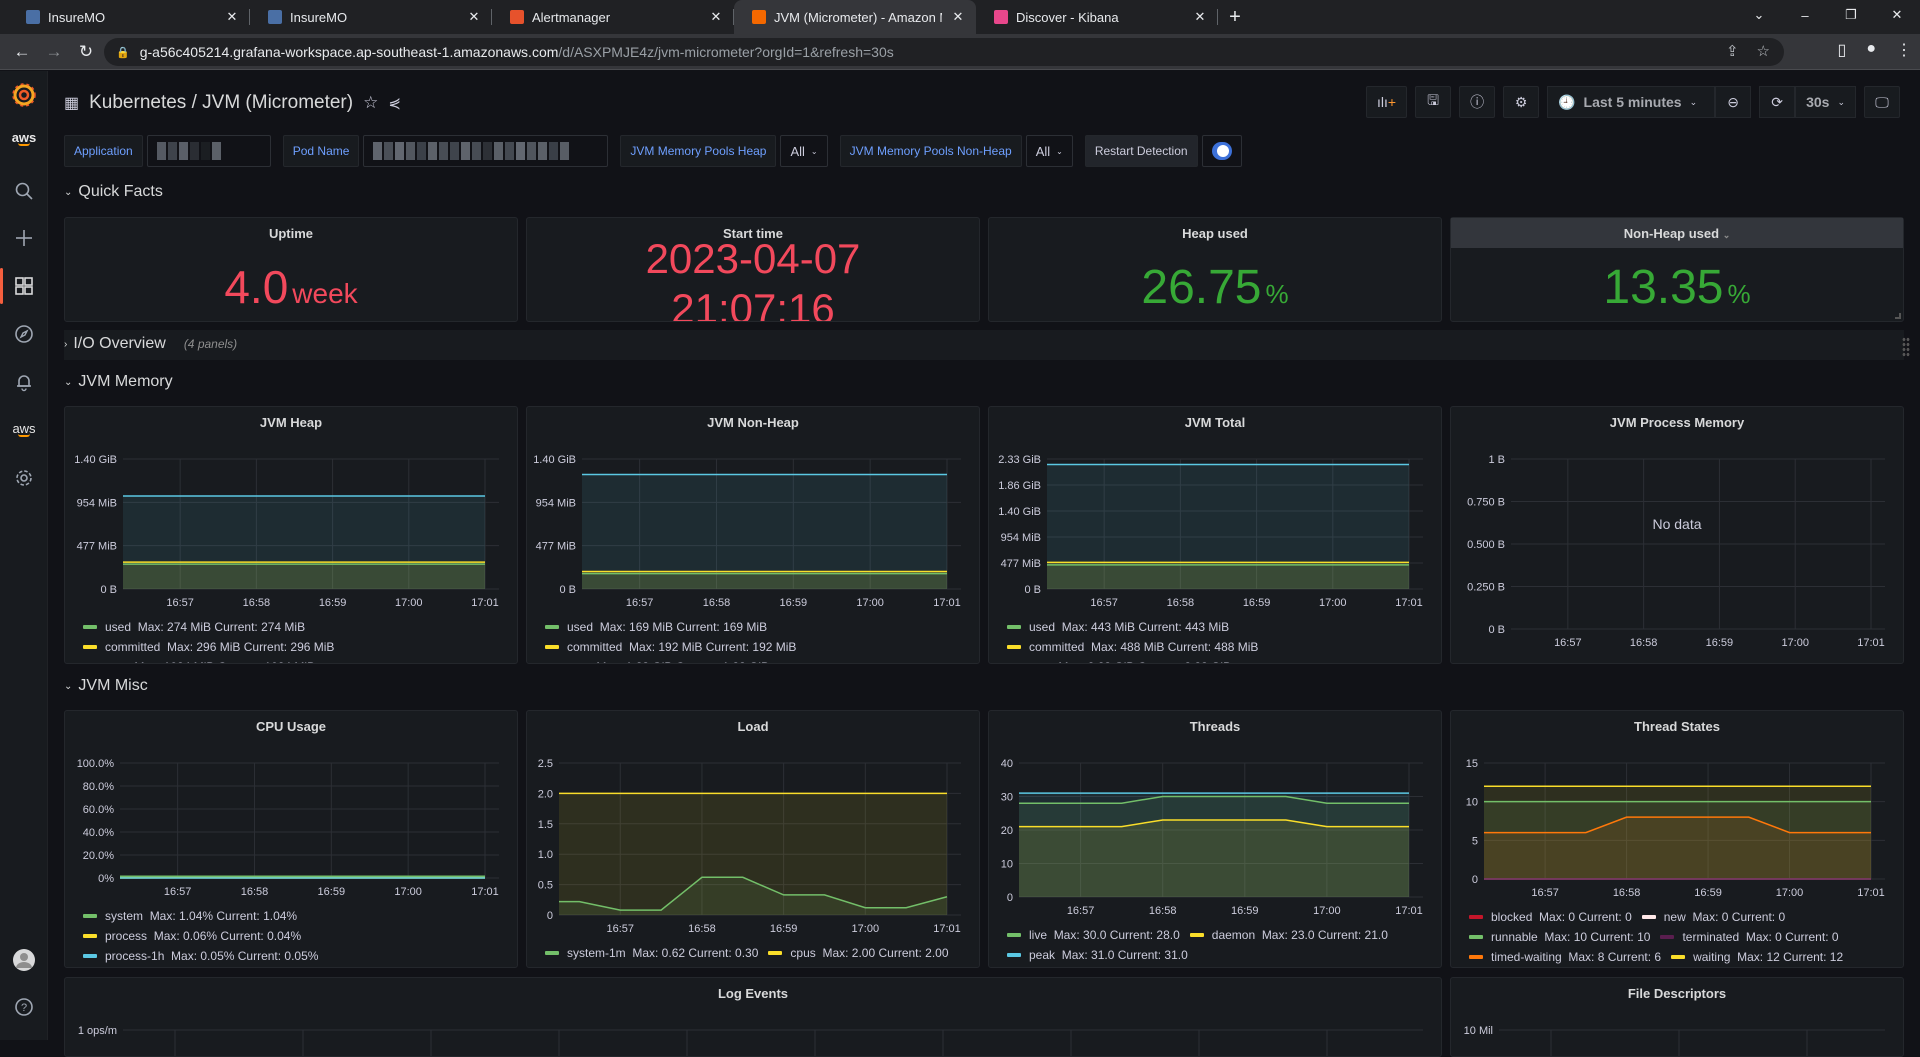 The height and width of the screenshot is (1057, 1920). Describe the element at coordinates (1019, 460) in the screenshot. I see `y-tick-label: 2.33 GiB` at that location.